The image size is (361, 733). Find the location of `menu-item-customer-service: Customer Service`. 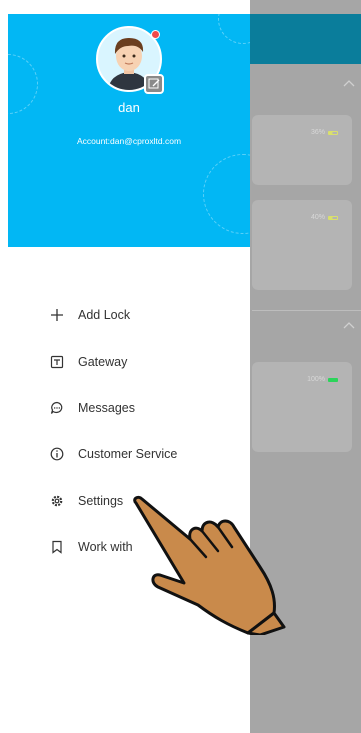

menu-item-customer-service: Customer Service is located at coordinates (145, 454).